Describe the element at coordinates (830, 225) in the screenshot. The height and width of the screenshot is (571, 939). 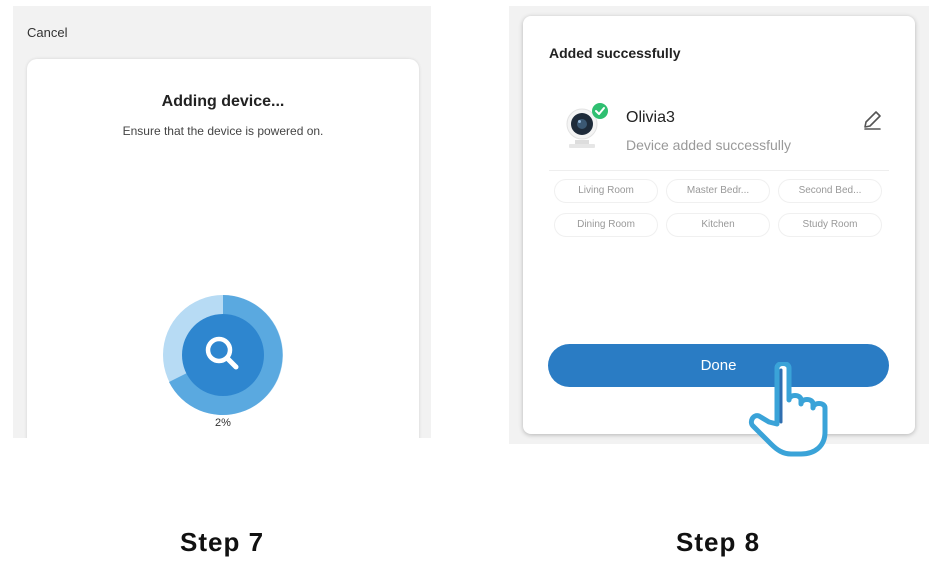
I see `room-chip-study-room: Study Room` at that location.